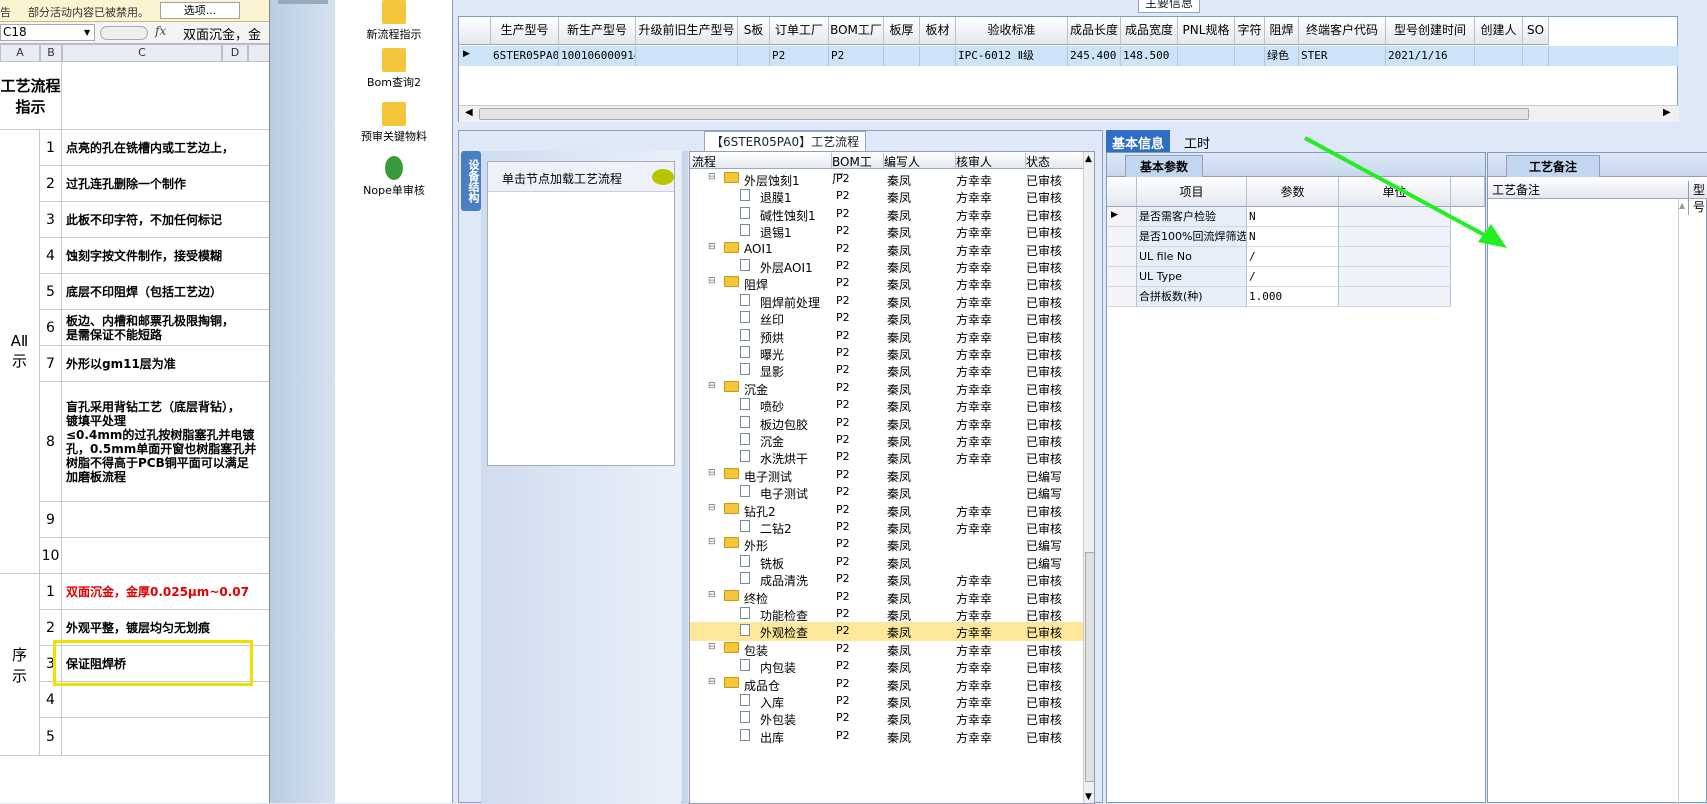 This screenshot has height=804, width=1707. What do you see at coordinates (887, 475) in the screenshot?
I see `tree-row: ⊟ 电子测试 P2 秦凤 已编写` at bounding box center [887, 475].